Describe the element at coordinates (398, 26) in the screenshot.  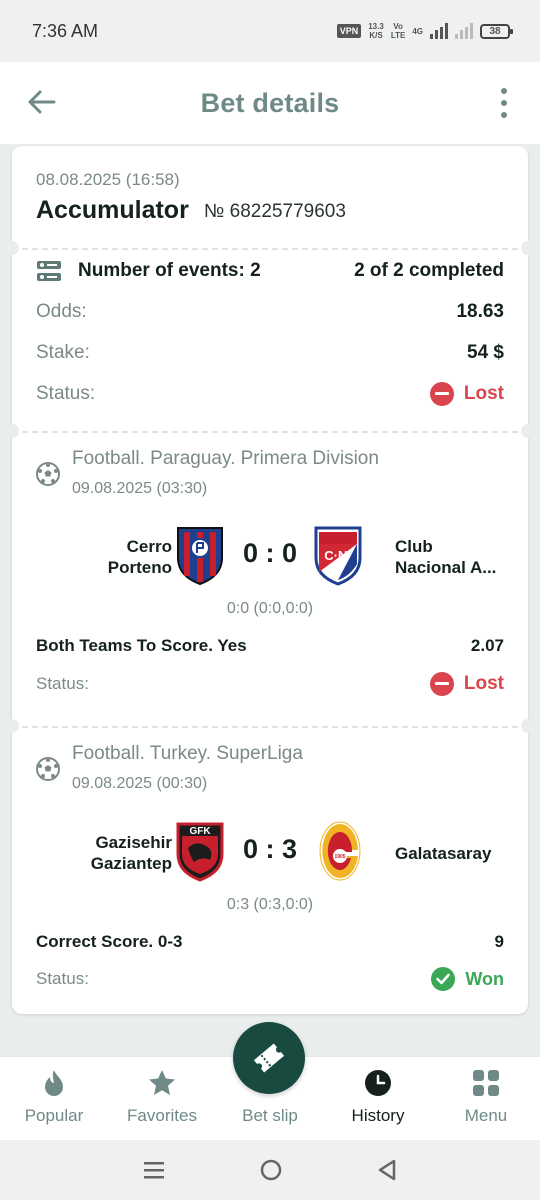
I see `volte-top: Vo` at that location.